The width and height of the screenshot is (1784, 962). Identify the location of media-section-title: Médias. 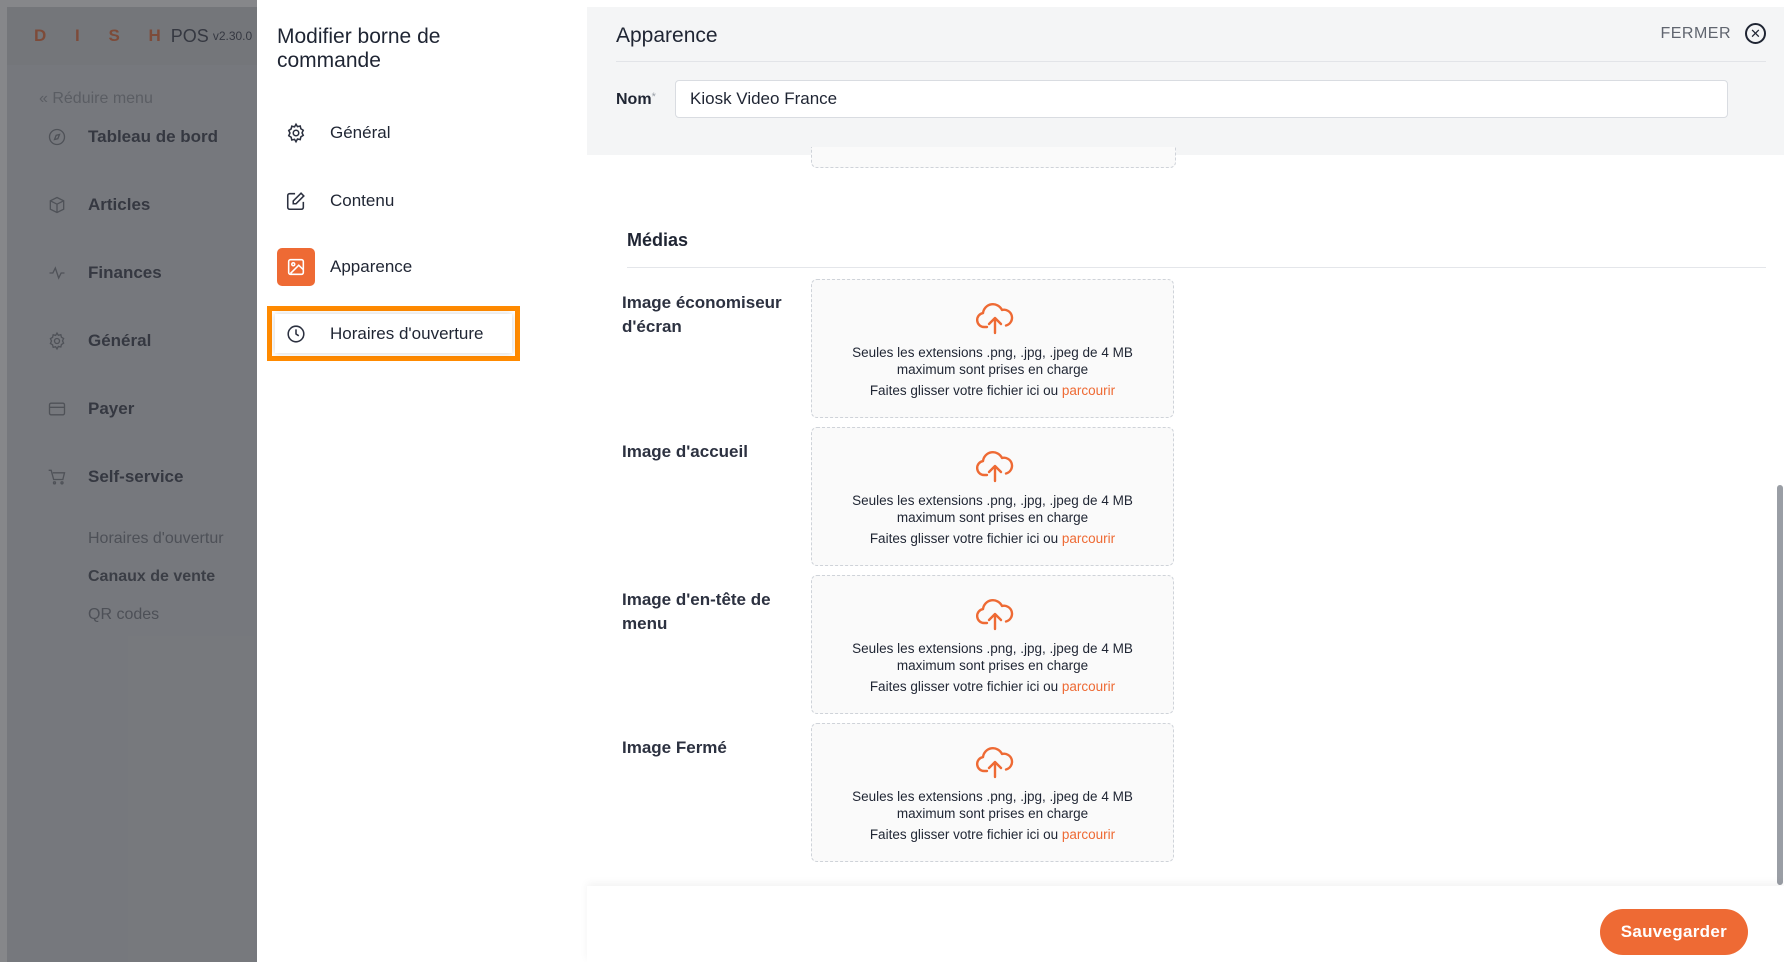
(658, 240).